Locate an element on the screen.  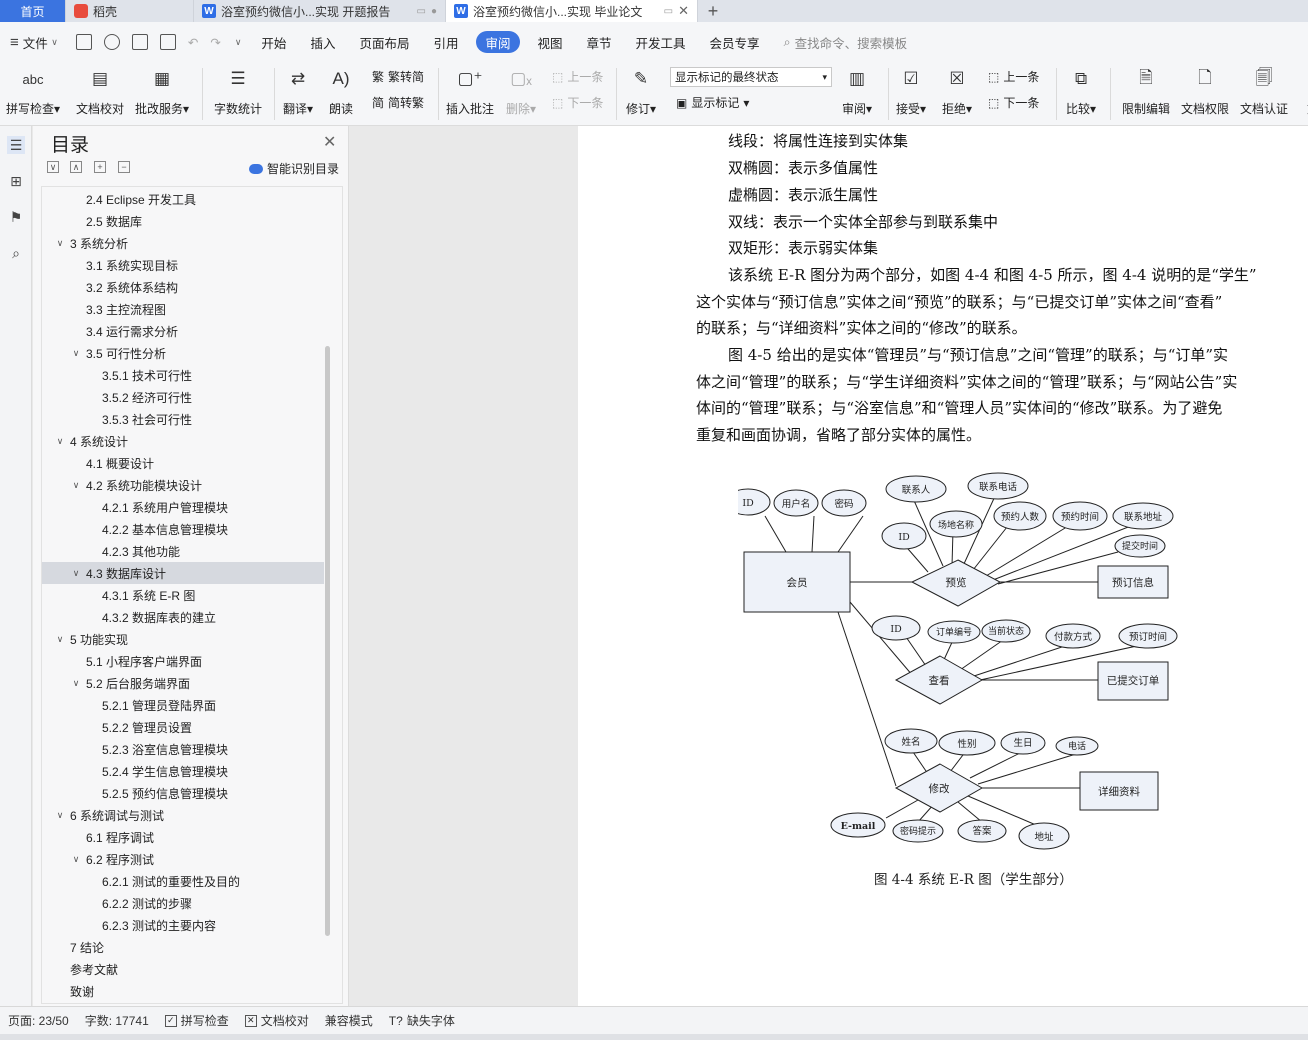
toc-item: ∨ 4.3 数据库设计 is located at coordinates (183, 573).